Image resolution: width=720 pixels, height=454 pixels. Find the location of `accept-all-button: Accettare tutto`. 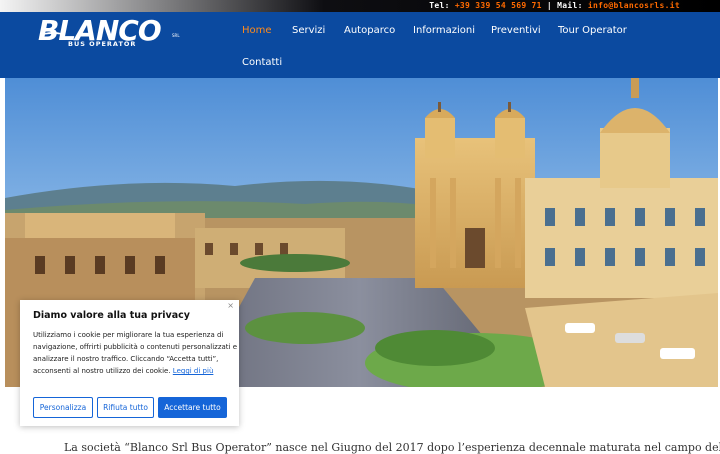

accept-all-button: Accettare tutto is located at coordinates (192, 407).